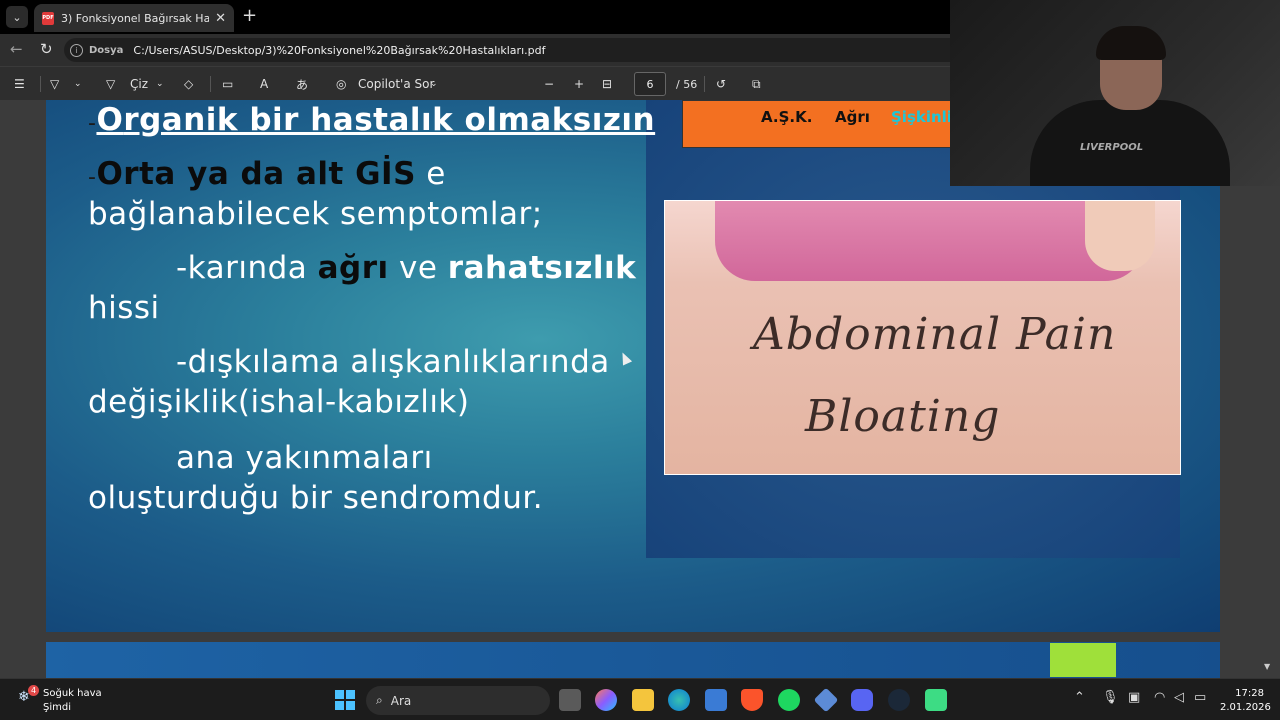 Image resolution: width=1280 pixels, height=720 pixels. I want to click on page-number-input: 6, so click(650, 84).